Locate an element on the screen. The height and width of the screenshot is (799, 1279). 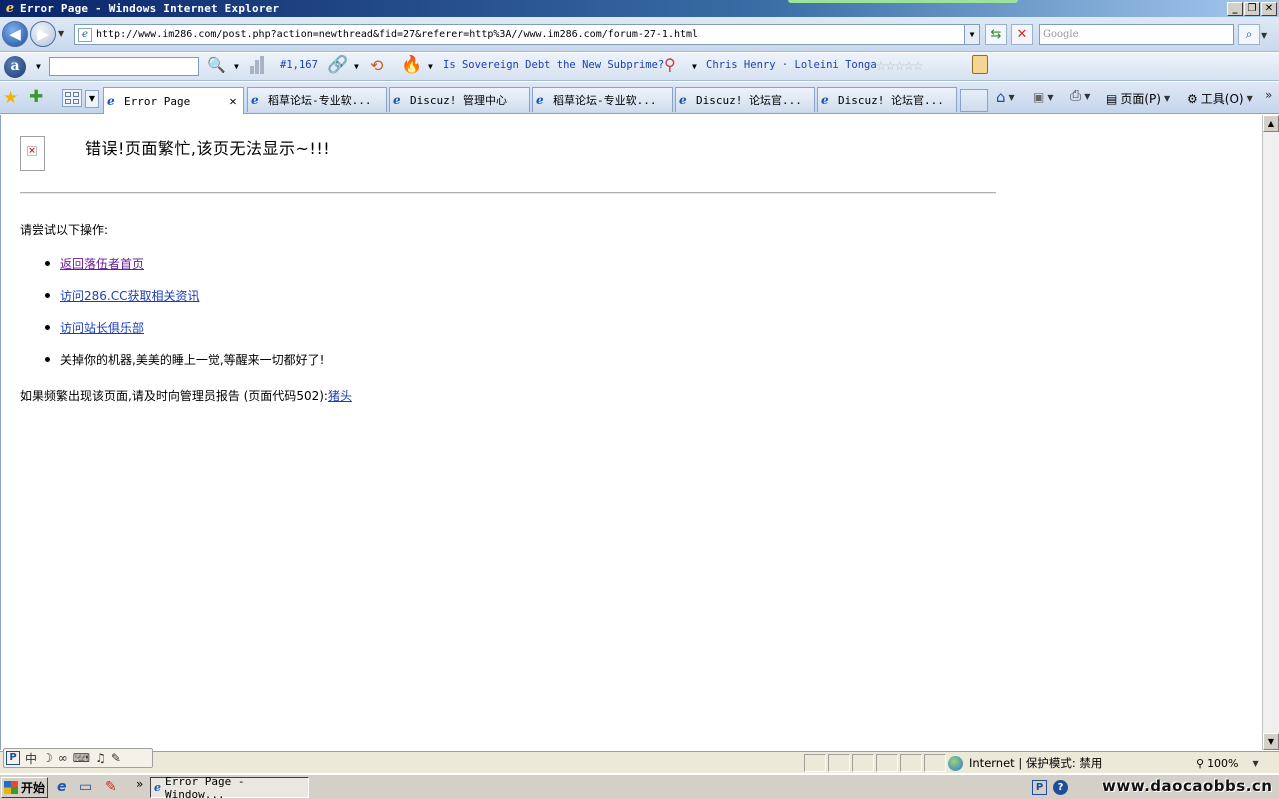
links-dropdown: ▼ is located at coordinates (356, 66).